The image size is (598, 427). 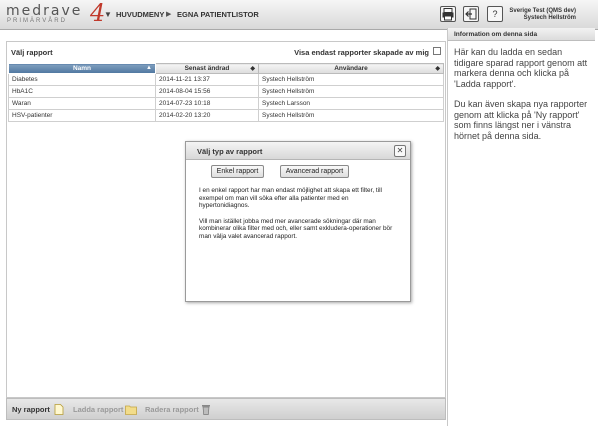 I want to click on column-header-user: Användare ◆, so click(x=351, y=68).